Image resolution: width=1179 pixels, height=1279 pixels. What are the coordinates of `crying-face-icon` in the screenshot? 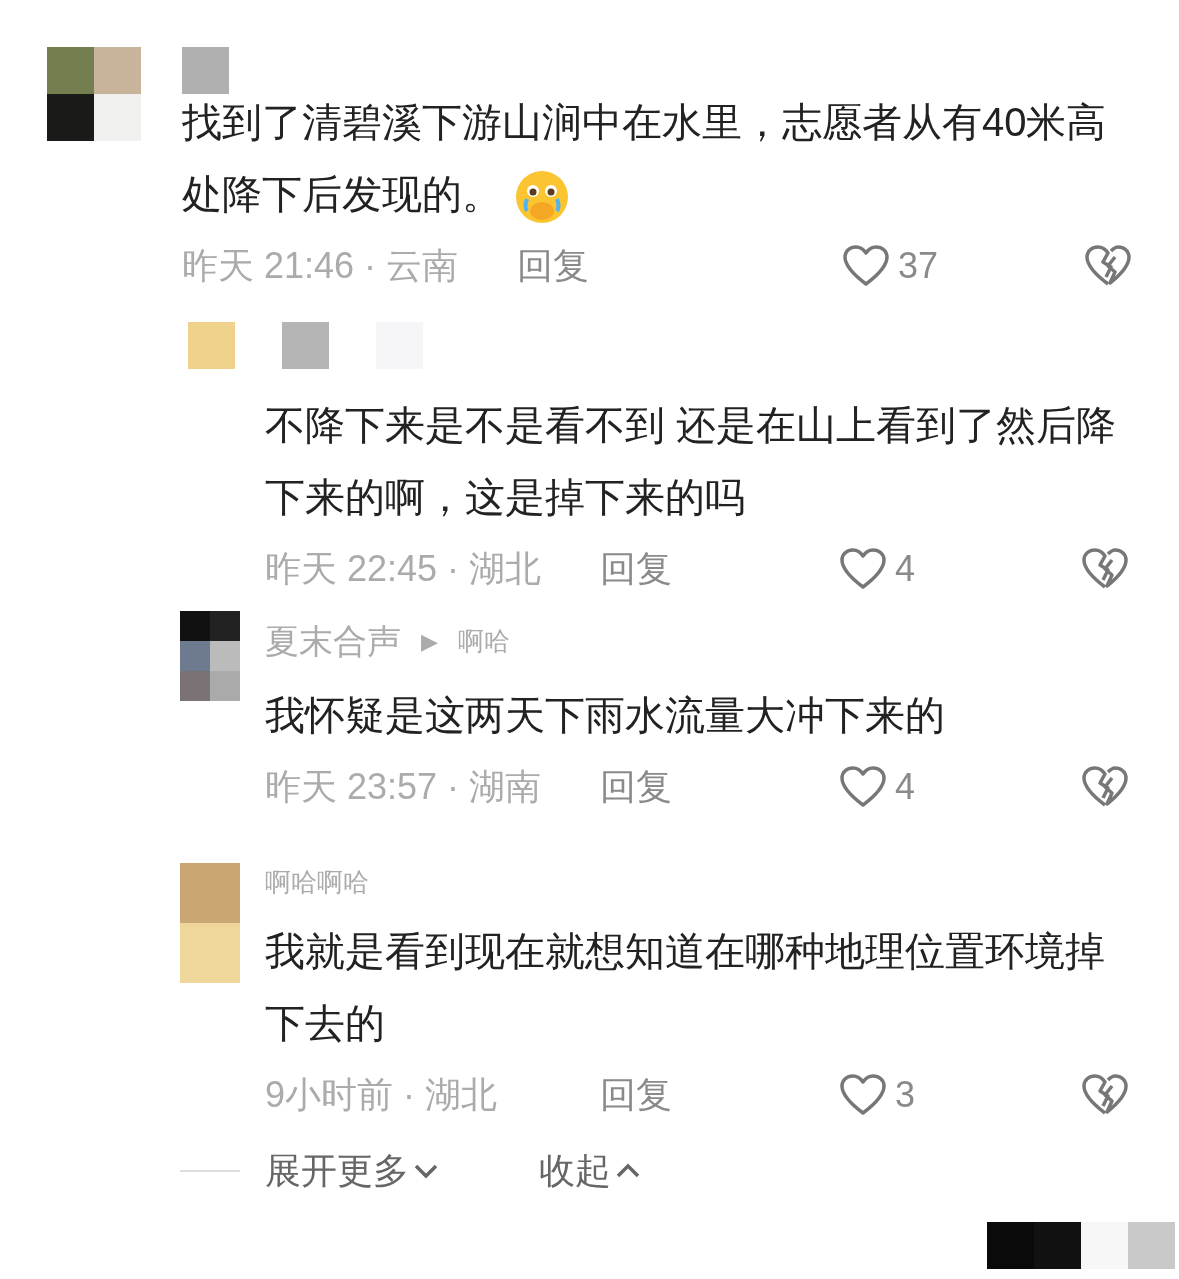 It's located at (542, 197).